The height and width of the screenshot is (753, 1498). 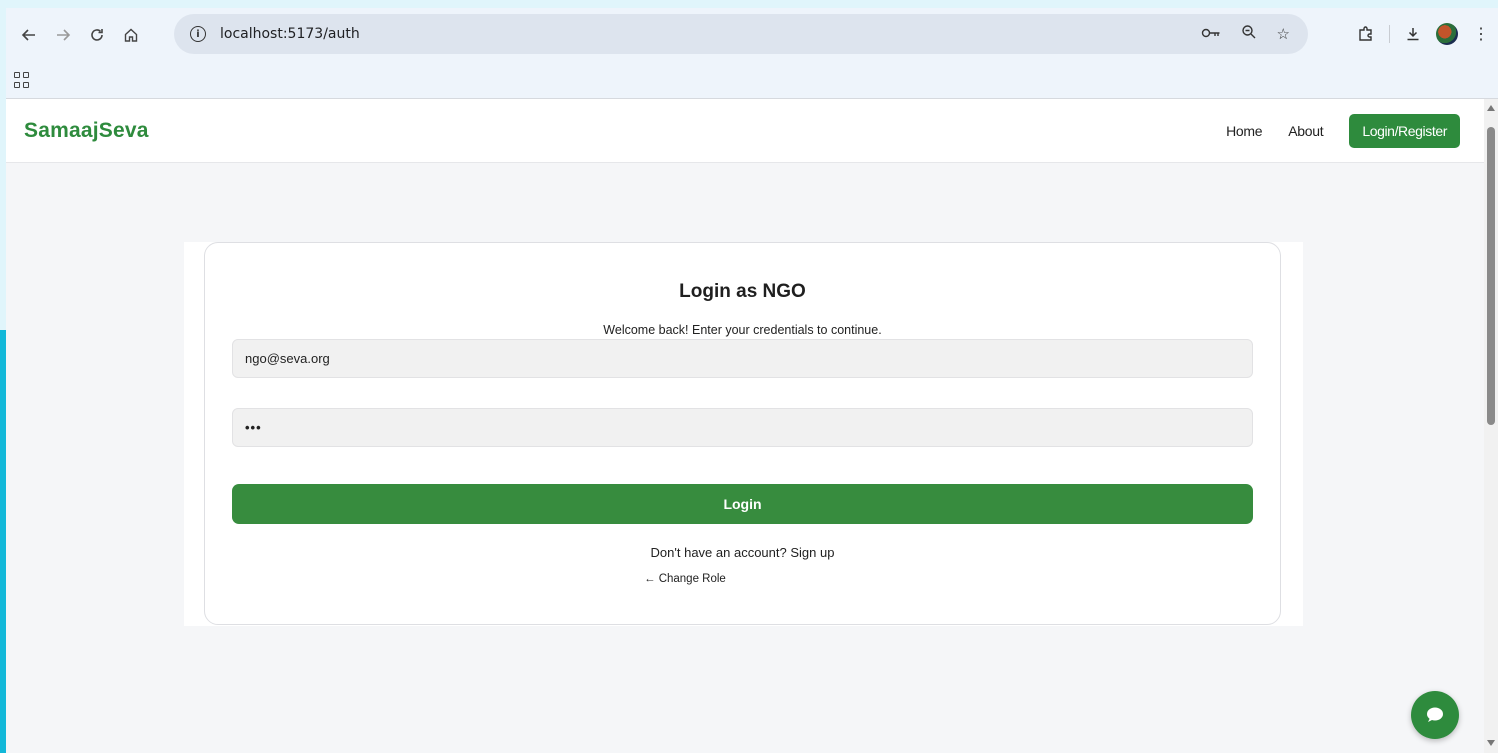 I want to click on login-title: Login as NGO, so click(x=742, y=291).